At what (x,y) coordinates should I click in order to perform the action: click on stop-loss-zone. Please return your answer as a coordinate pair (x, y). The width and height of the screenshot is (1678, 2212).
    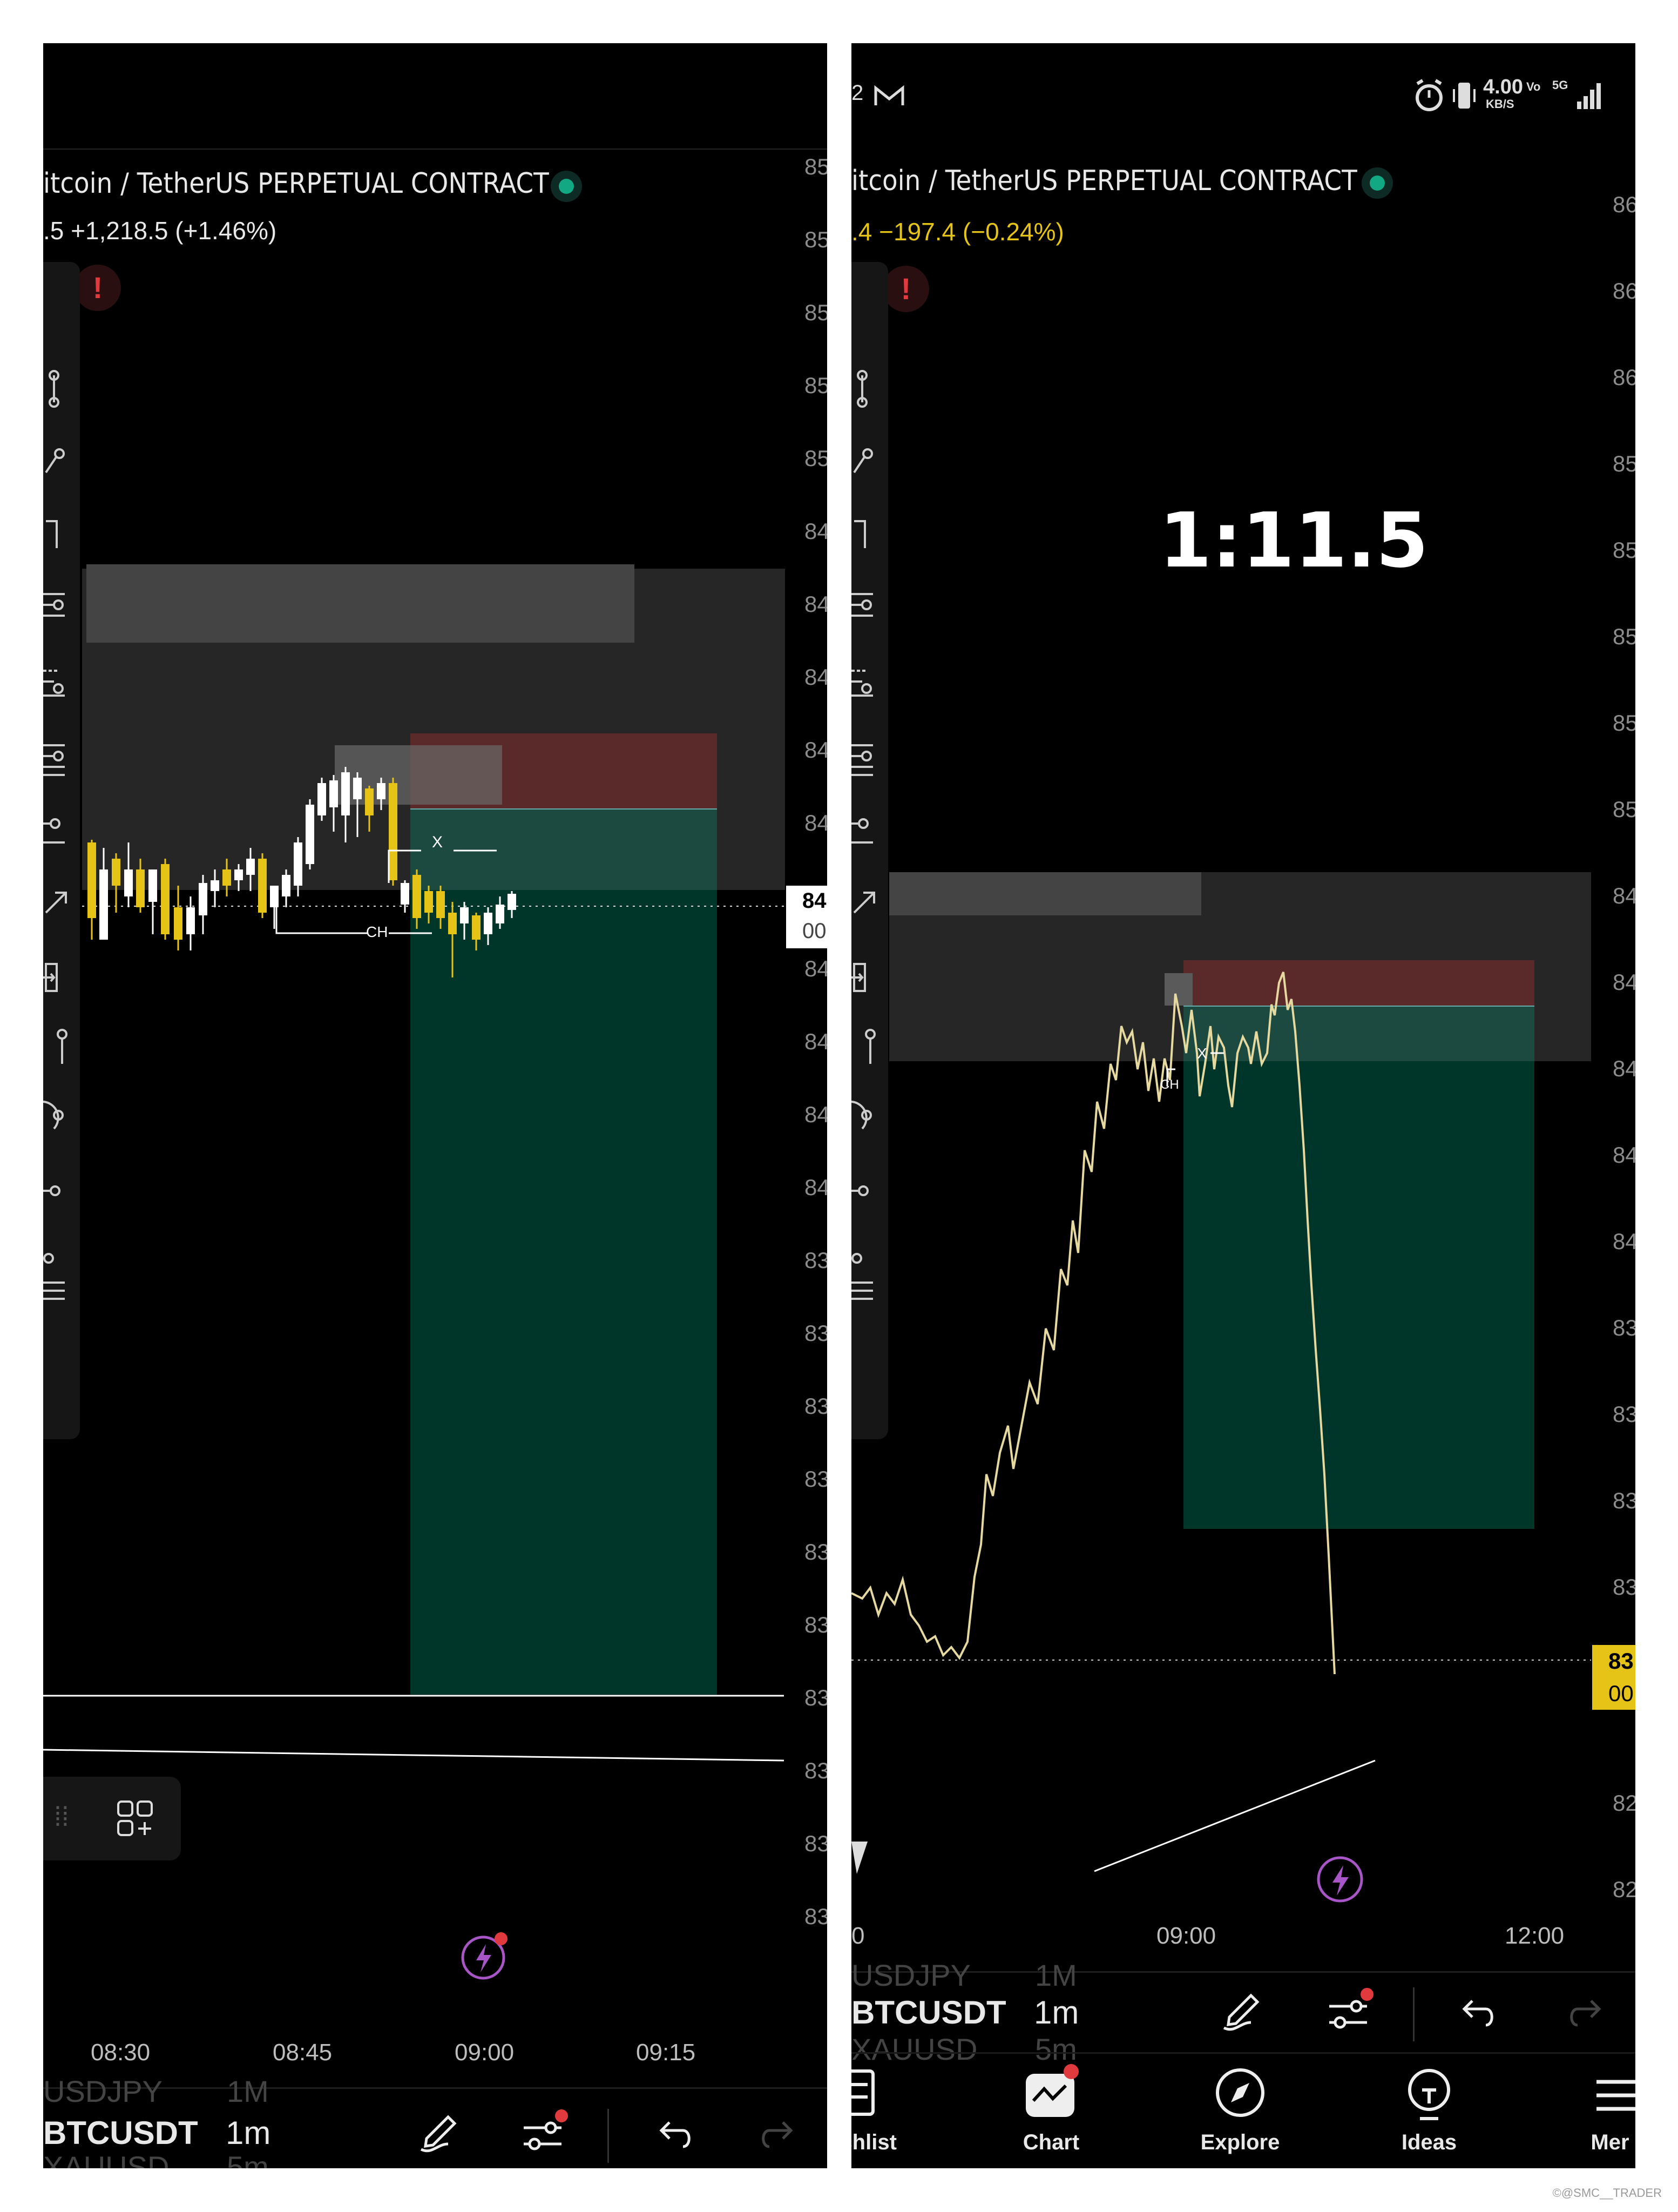
    Looking at the image, I should click on (1358, 983).